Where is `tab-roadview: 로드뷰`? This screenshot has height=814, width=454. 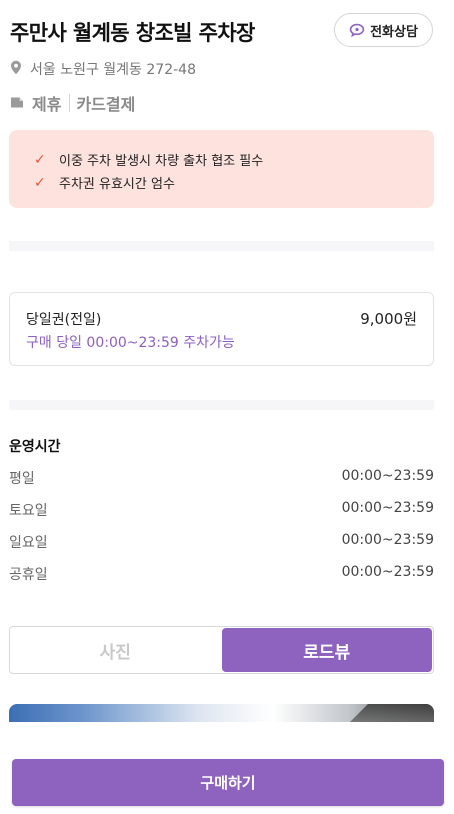
tab-roadview: 로드뷰 is located at coordinates (326, 650).